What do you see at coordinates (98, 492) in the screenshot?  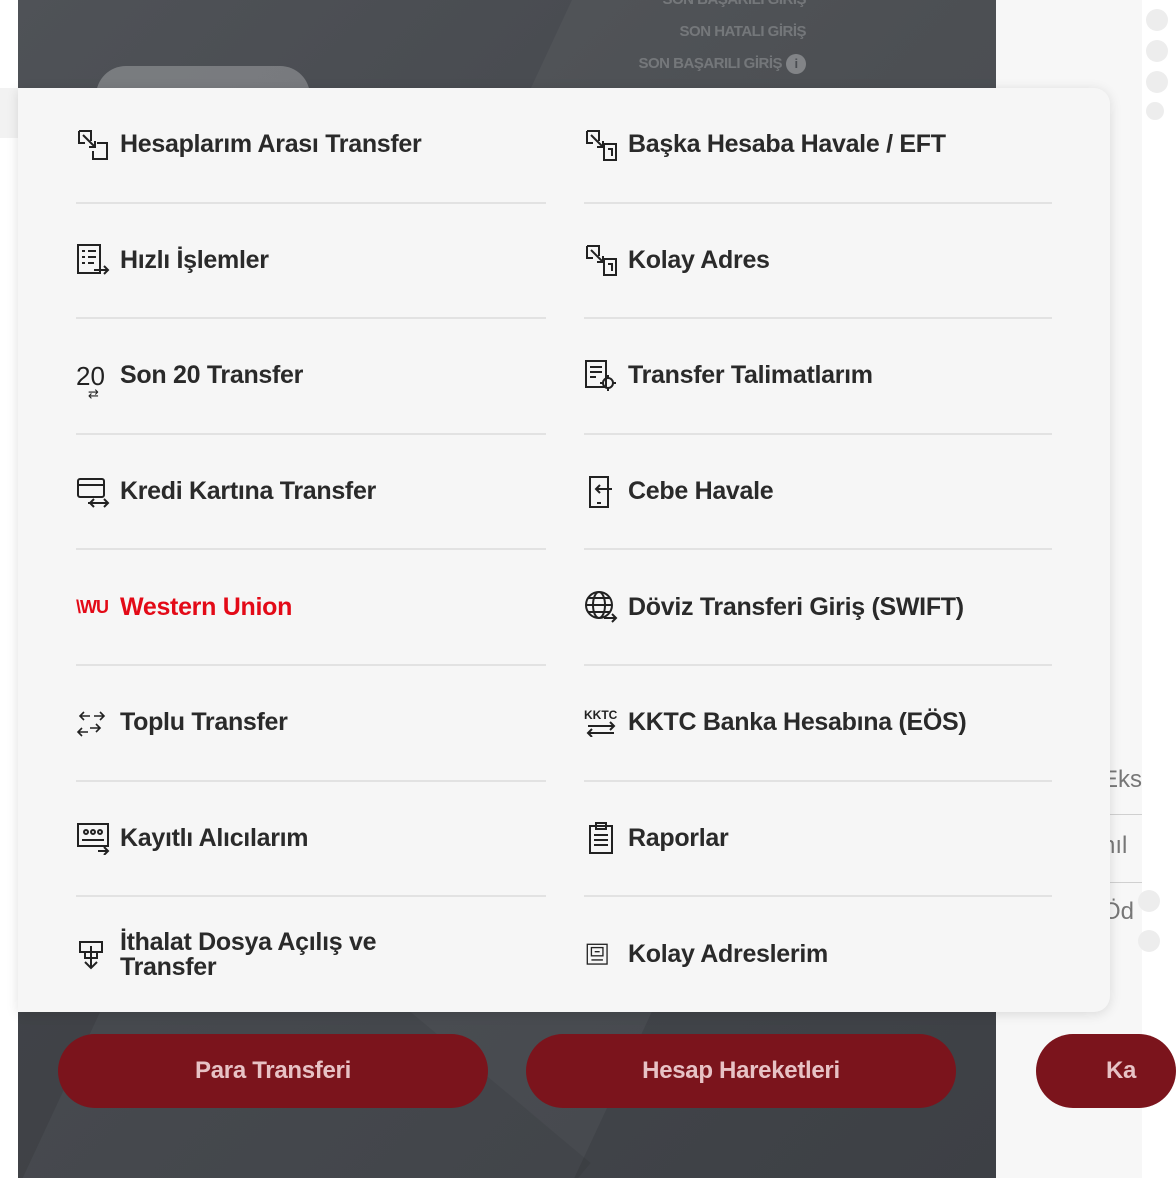 I see `credit-card-transfer-icon` at bounding box center [98, 492].